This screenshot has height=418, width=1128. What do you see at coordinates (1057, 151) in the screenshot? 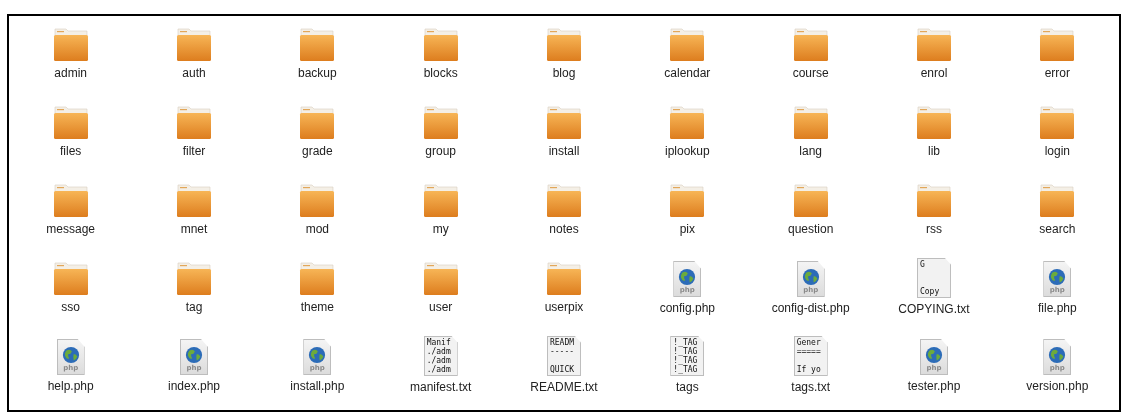
I see `file-name: login` at bounding box center [1057, 151].